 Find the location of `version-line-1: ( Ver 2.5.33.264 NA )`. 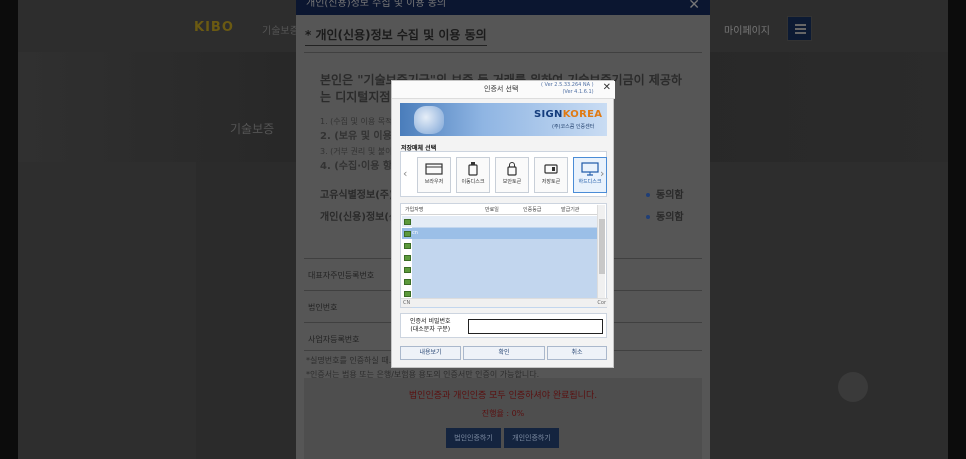

version-line-1: ( Ver 2.5.33.264 NA ) is located at coordinates (567, 85).